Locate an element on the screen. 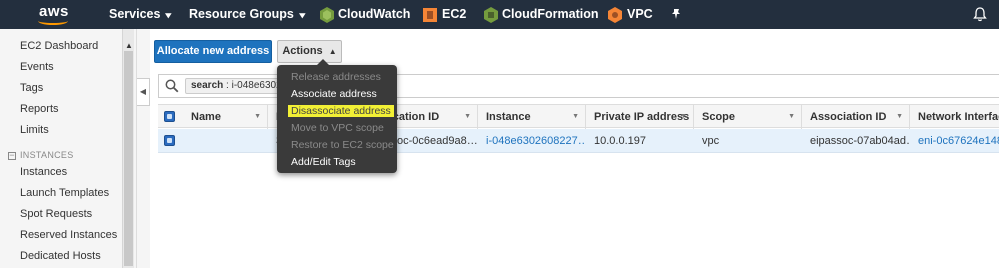  column-header-private-ip: Private IP address ▼ is located at coordinates (640, 117).